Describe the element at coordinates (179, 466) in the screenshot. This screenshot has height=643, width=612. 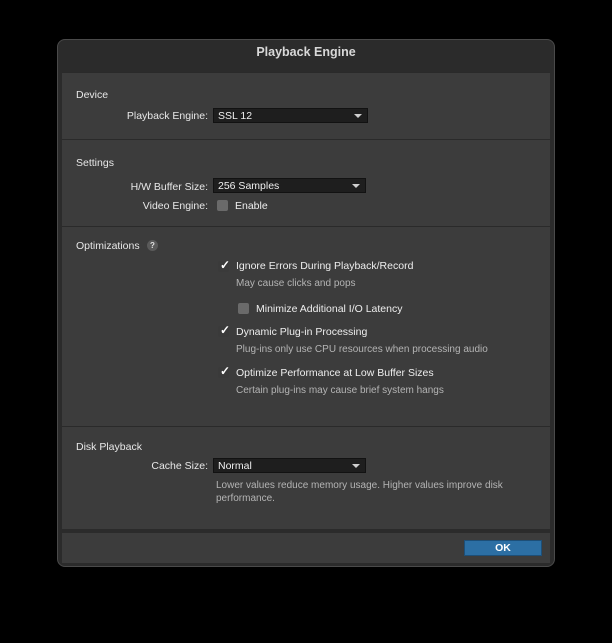
I see `cache-size-label: Cache Size:` at that location.